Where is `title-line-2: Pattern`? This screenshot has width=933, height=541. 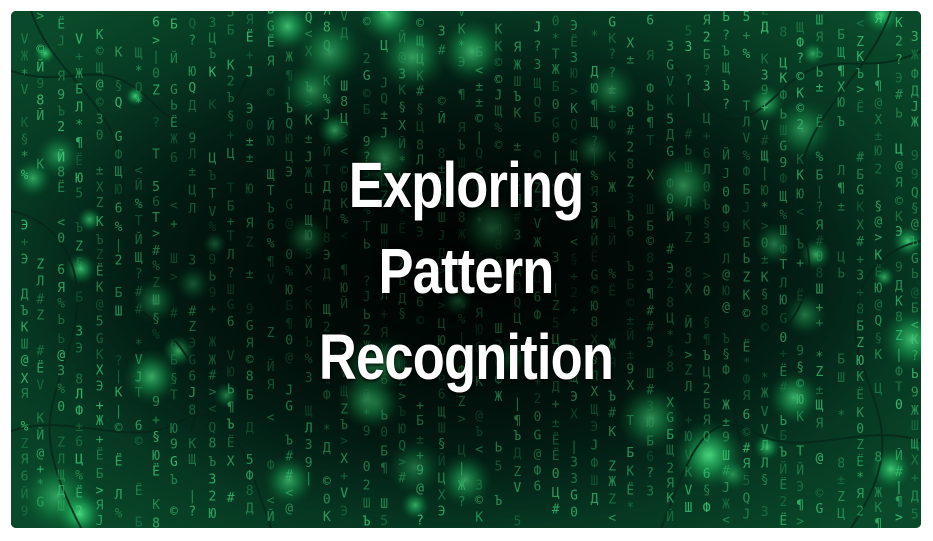 title-line-2: Pattern is located at coordinates (466, 271).